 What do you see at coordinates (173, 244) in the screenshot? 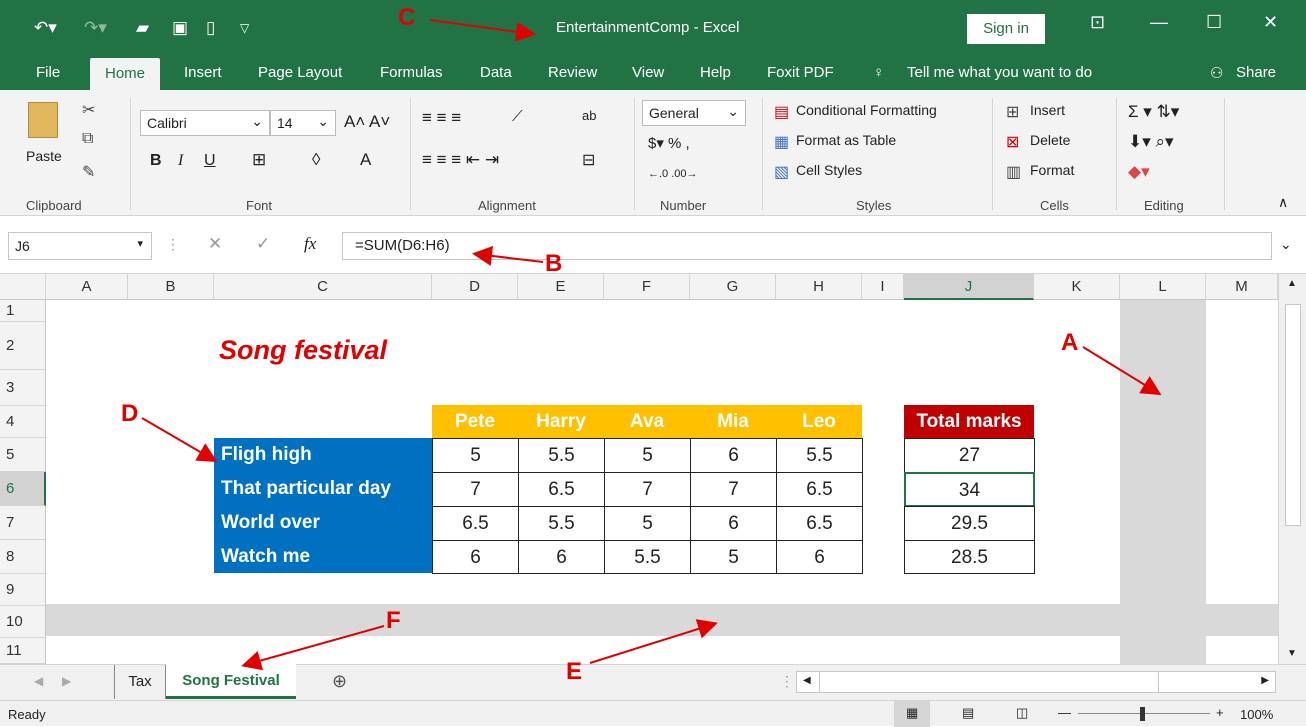
I see `drag-handle-icon: ⋮` at bounding box center [173, 244].